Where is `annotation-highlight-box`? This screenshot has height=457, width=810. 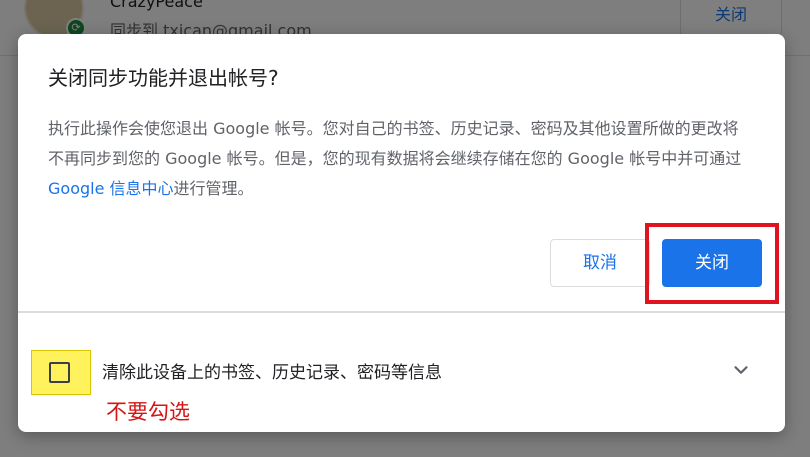 annotation-highlight-box is located at coordinates (712, 263).